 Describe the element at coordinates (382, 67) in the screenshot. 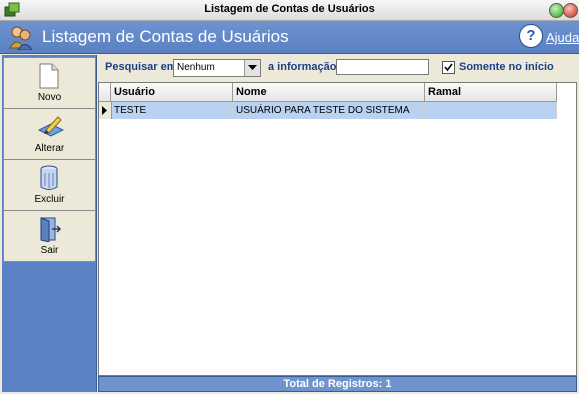

I see `info-input` at that location.